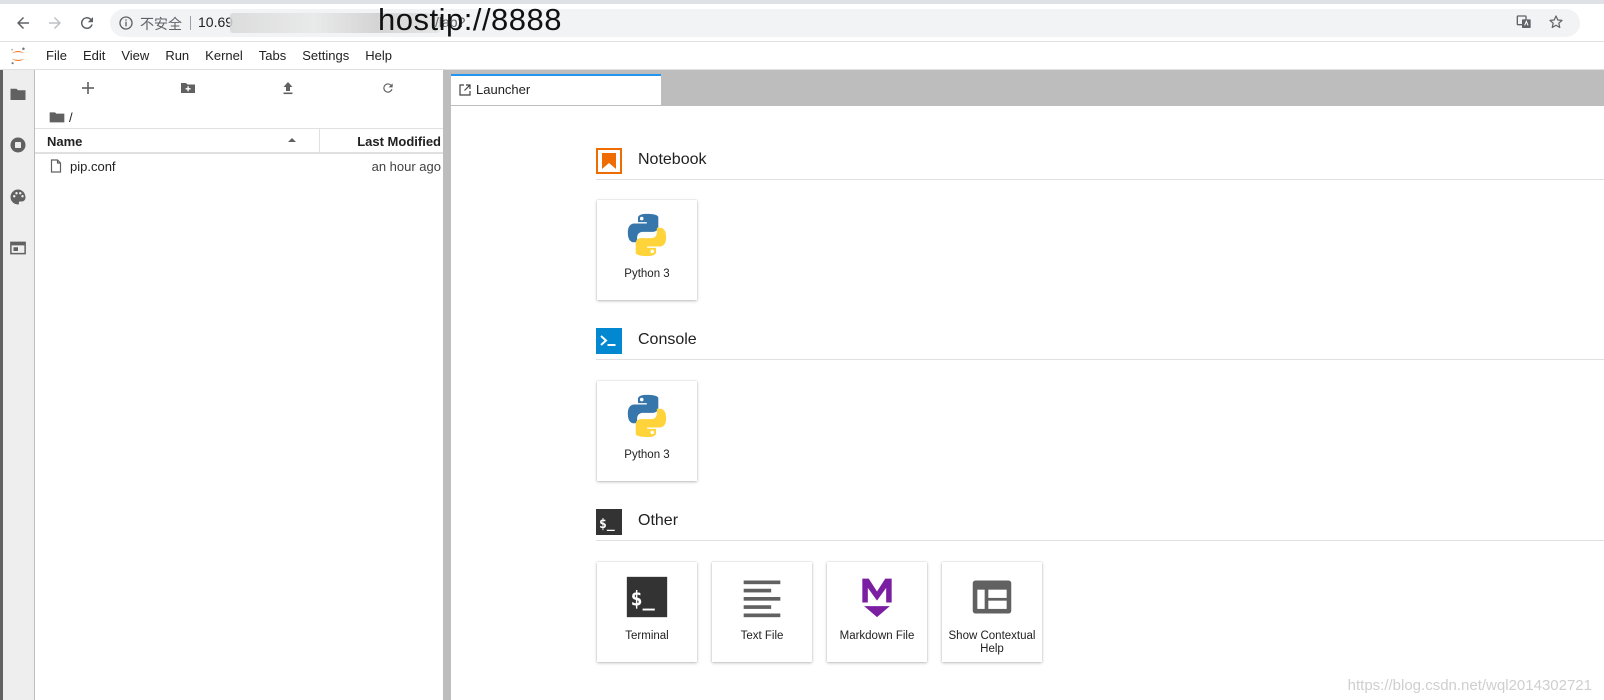 This screenshot has height=700, width=1604. What do you see at coordinates (56, 56) in the screenshot?
I see `menu-file: File` at bounding box center [56, 56].